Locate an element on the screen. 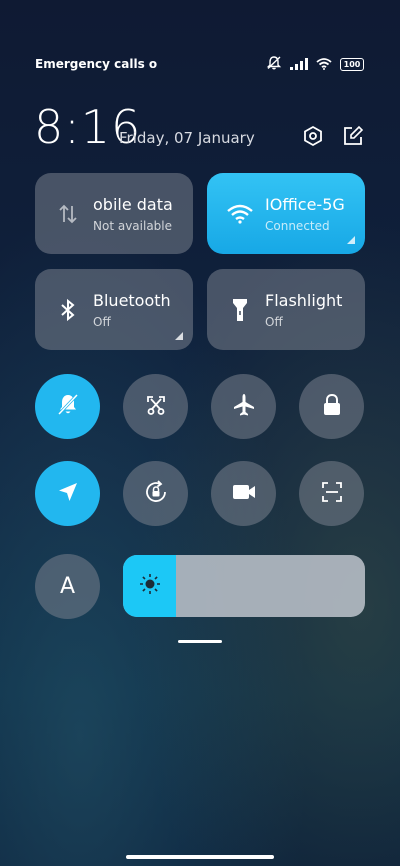 This screenshot has width=400, height=866. airplane-toggle is located at coordinates (243, 406).